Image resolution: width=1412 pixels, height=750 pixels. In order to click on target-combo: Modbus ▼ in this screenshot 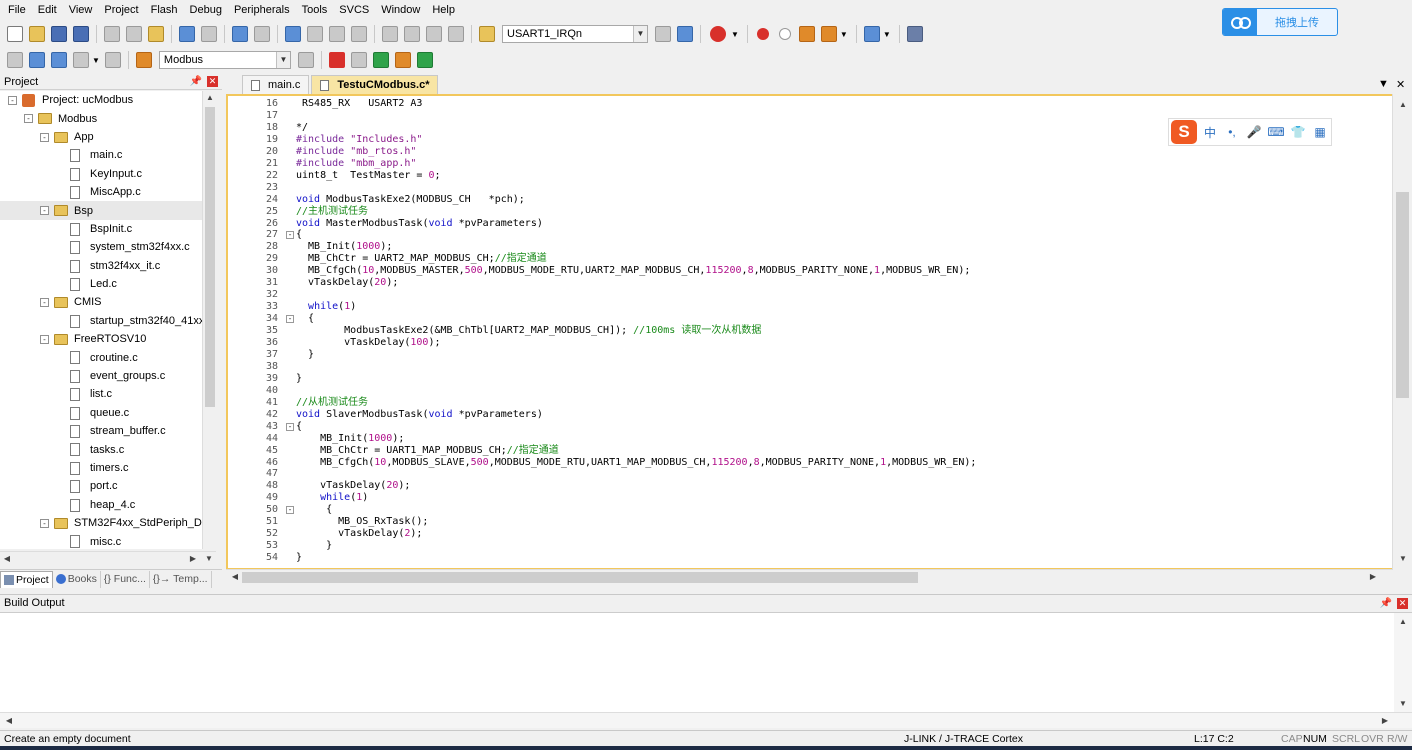, I will do `click(224, 60)`.